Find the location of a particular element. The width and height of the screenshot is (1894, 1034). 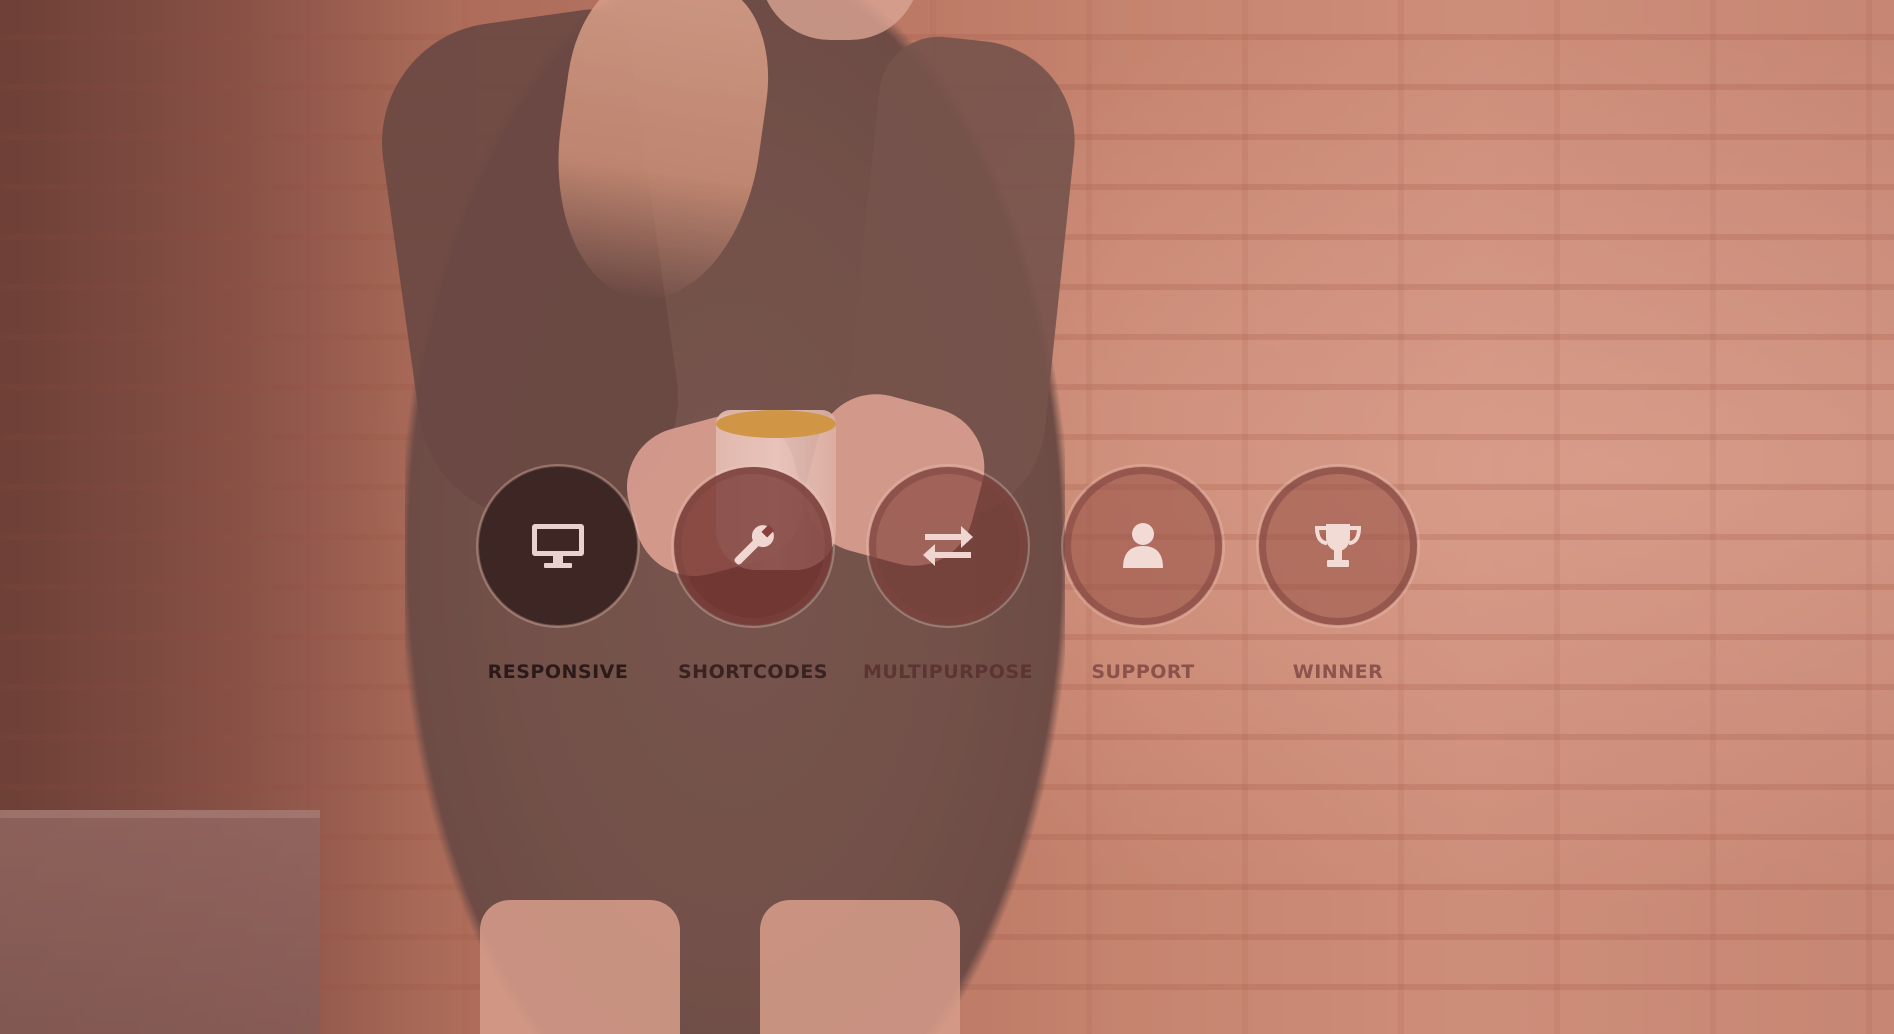

feature-support-circle is located at coordinates (1143, 546).